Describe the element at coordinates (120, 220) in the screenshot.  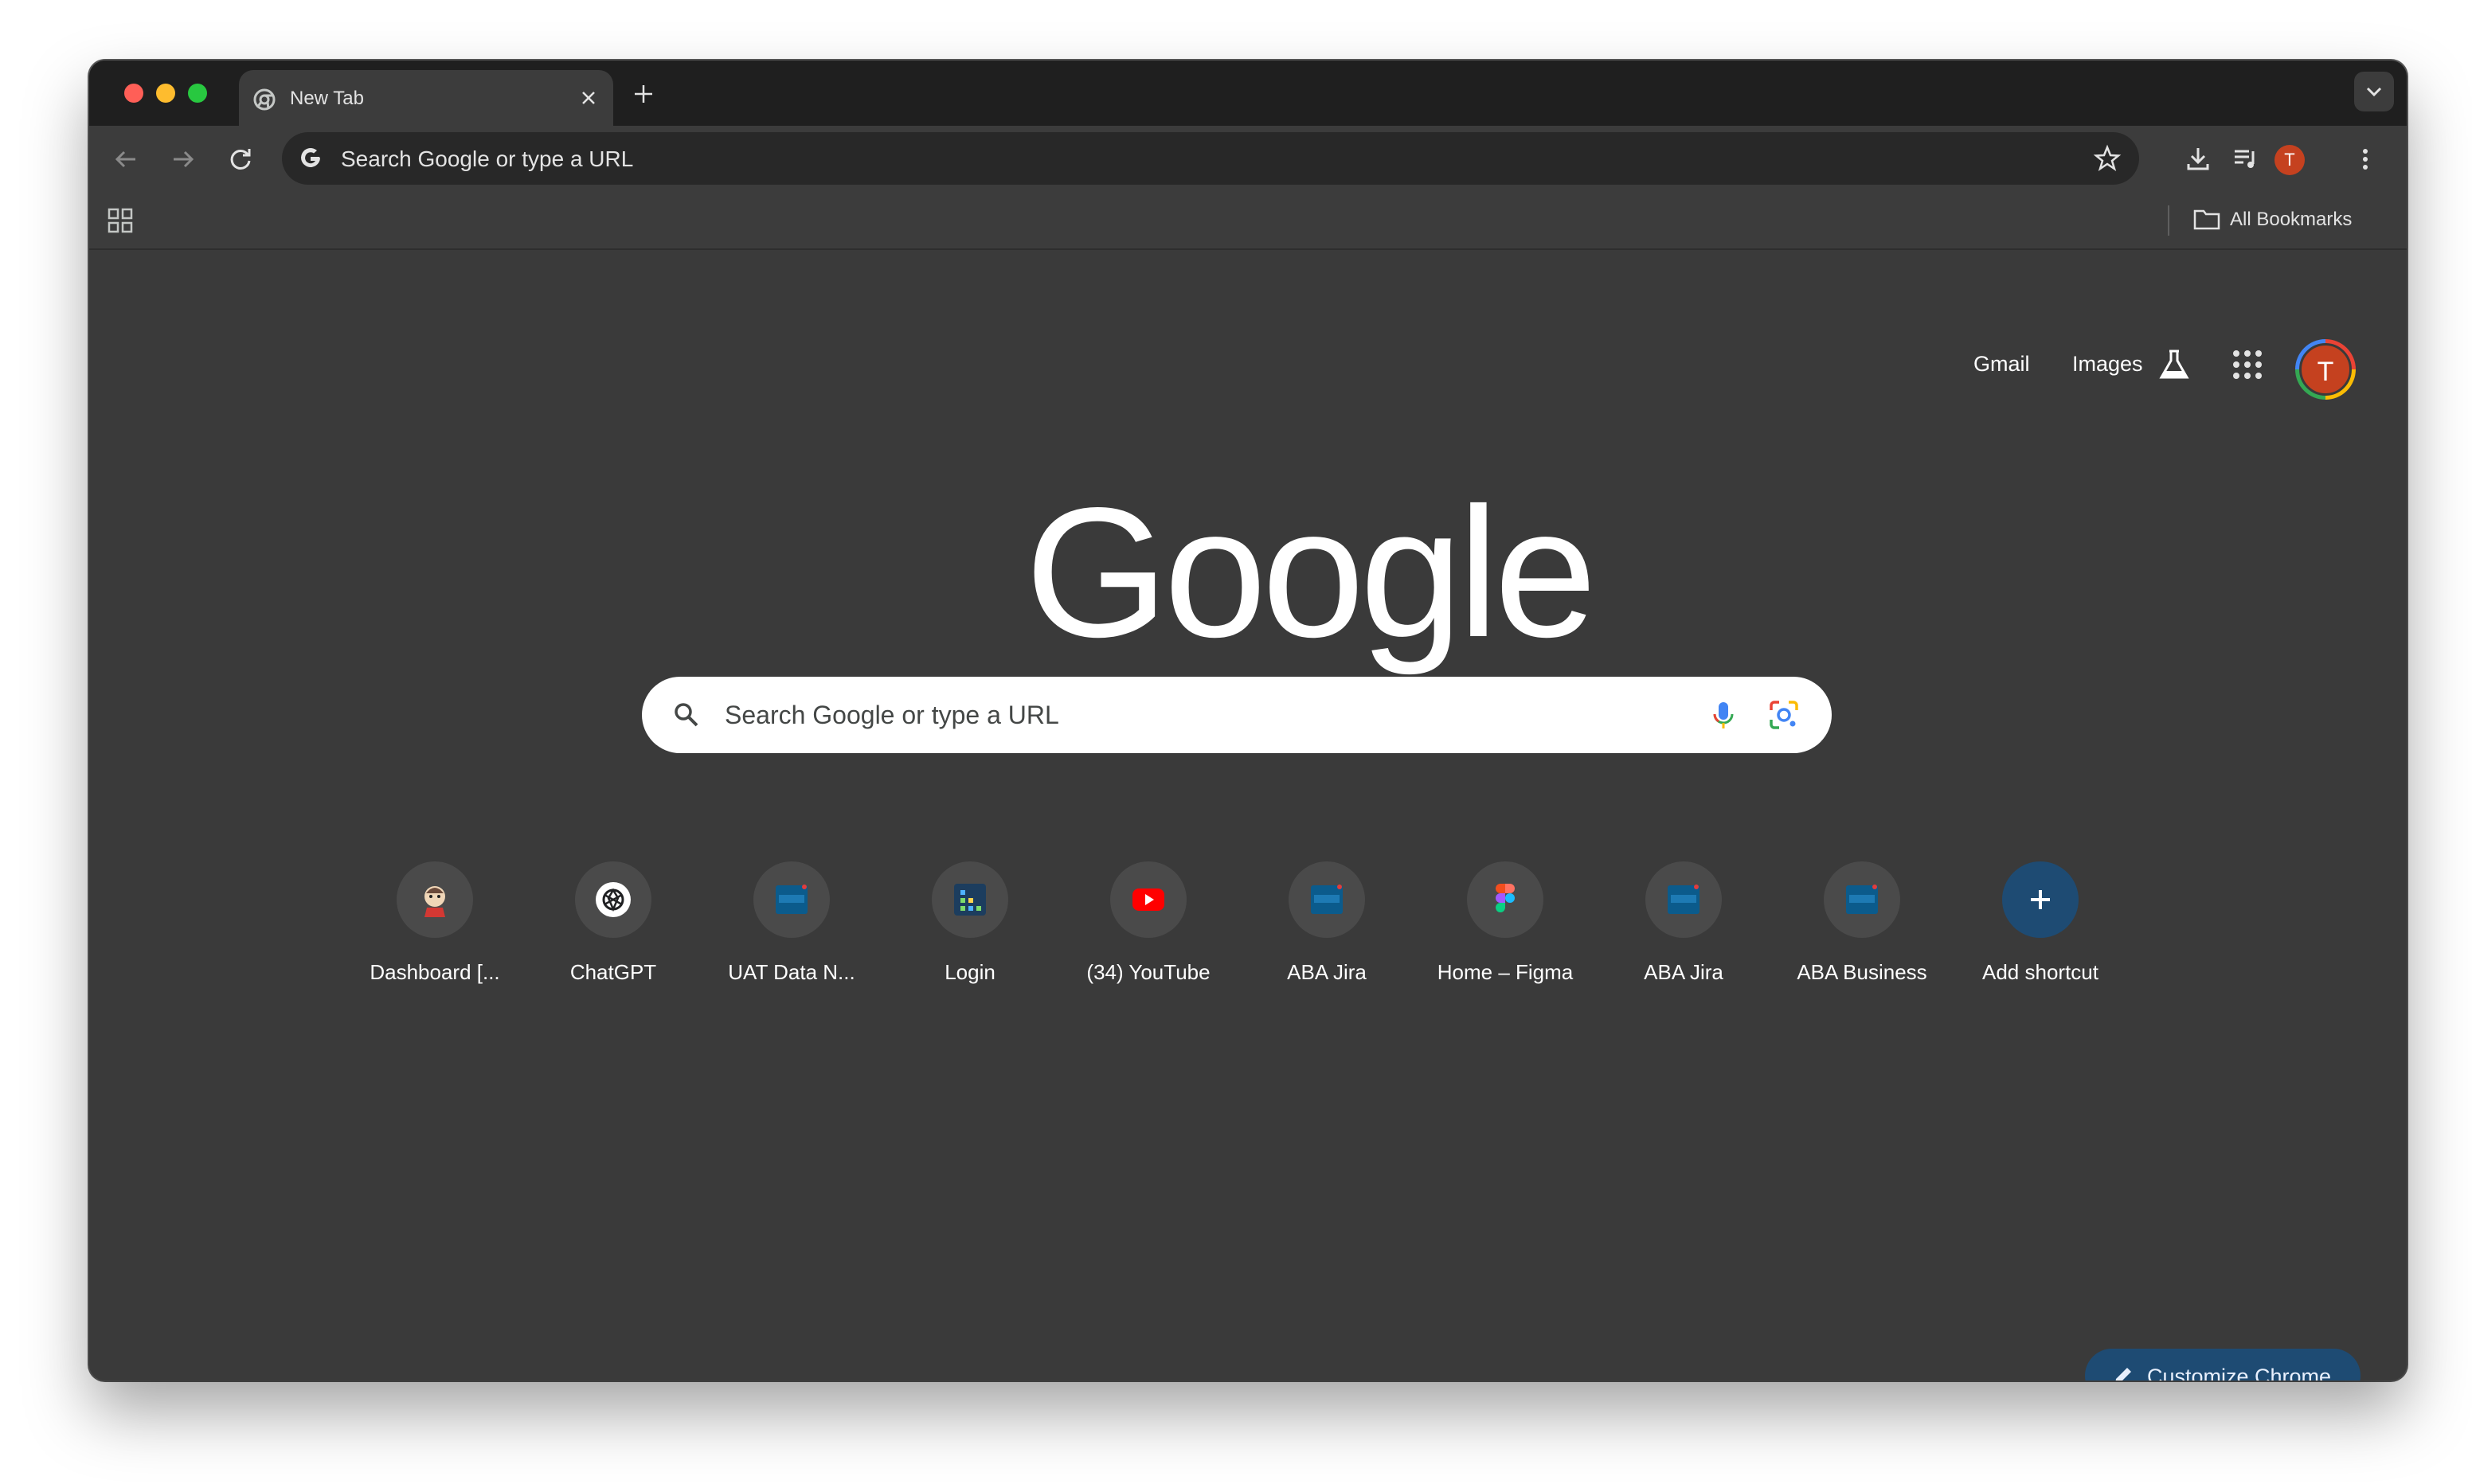
I see `apps-grid-icon` at that location.